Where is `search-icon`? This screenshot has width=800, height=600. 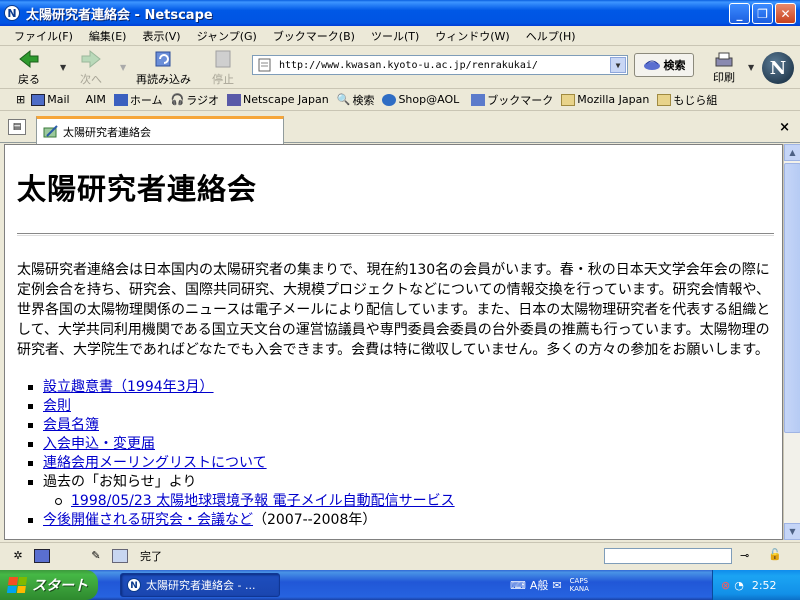
search-icon is located at coordinates (651, 65).